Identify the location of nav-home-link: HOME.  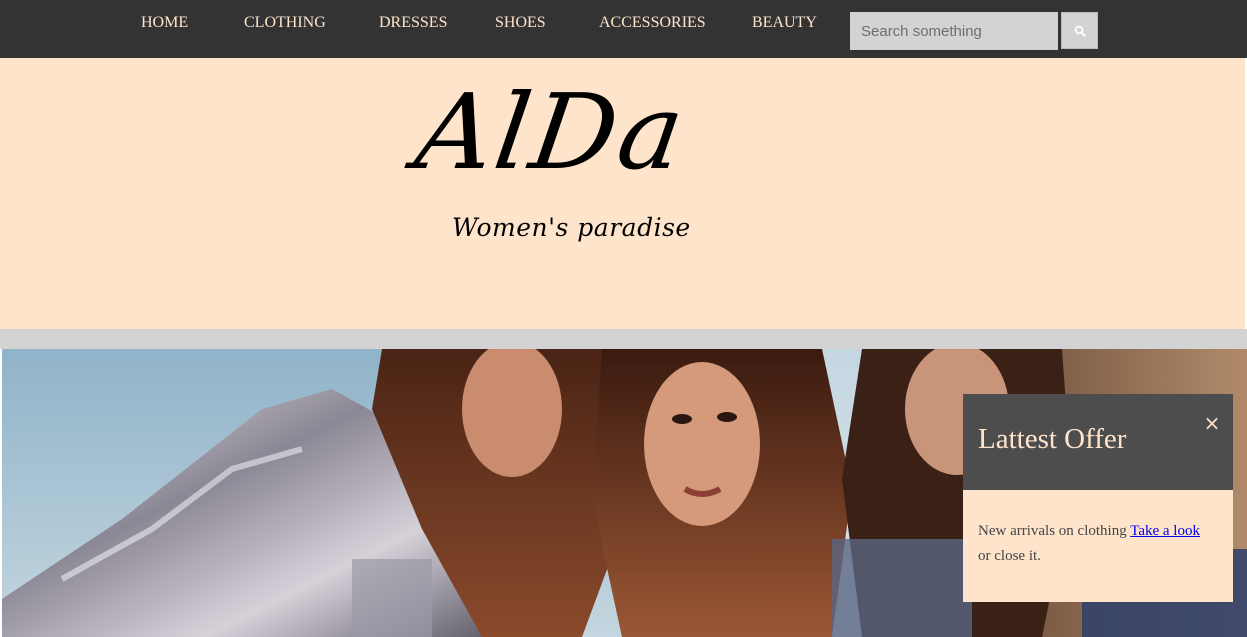
(164, 23).